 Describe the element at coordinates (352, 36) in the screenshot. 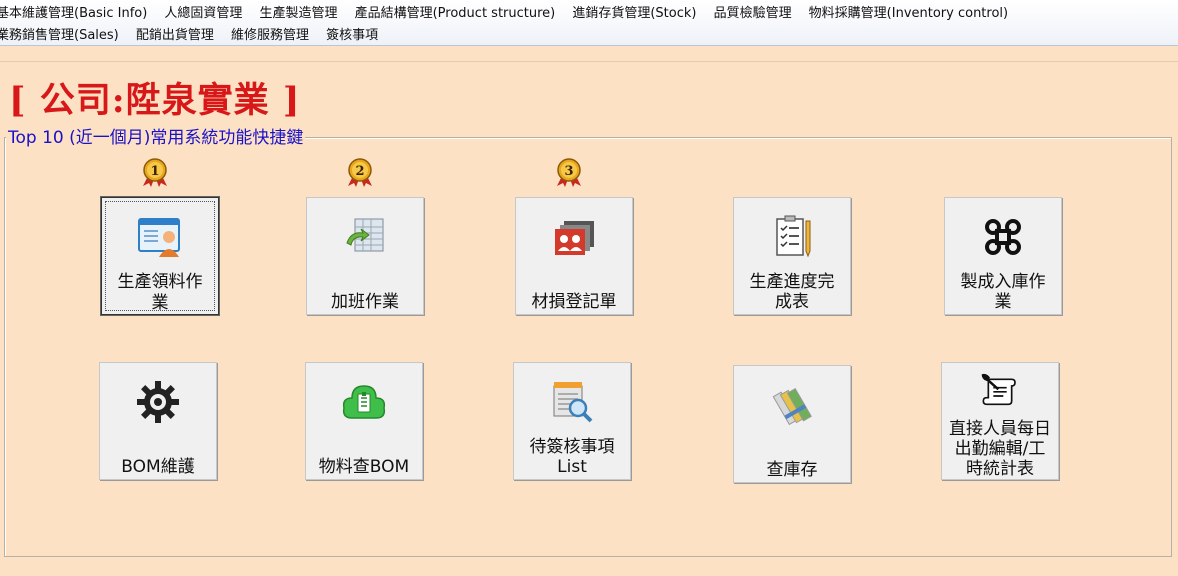

I see `menu-approvals: 簽核事項` at that location.